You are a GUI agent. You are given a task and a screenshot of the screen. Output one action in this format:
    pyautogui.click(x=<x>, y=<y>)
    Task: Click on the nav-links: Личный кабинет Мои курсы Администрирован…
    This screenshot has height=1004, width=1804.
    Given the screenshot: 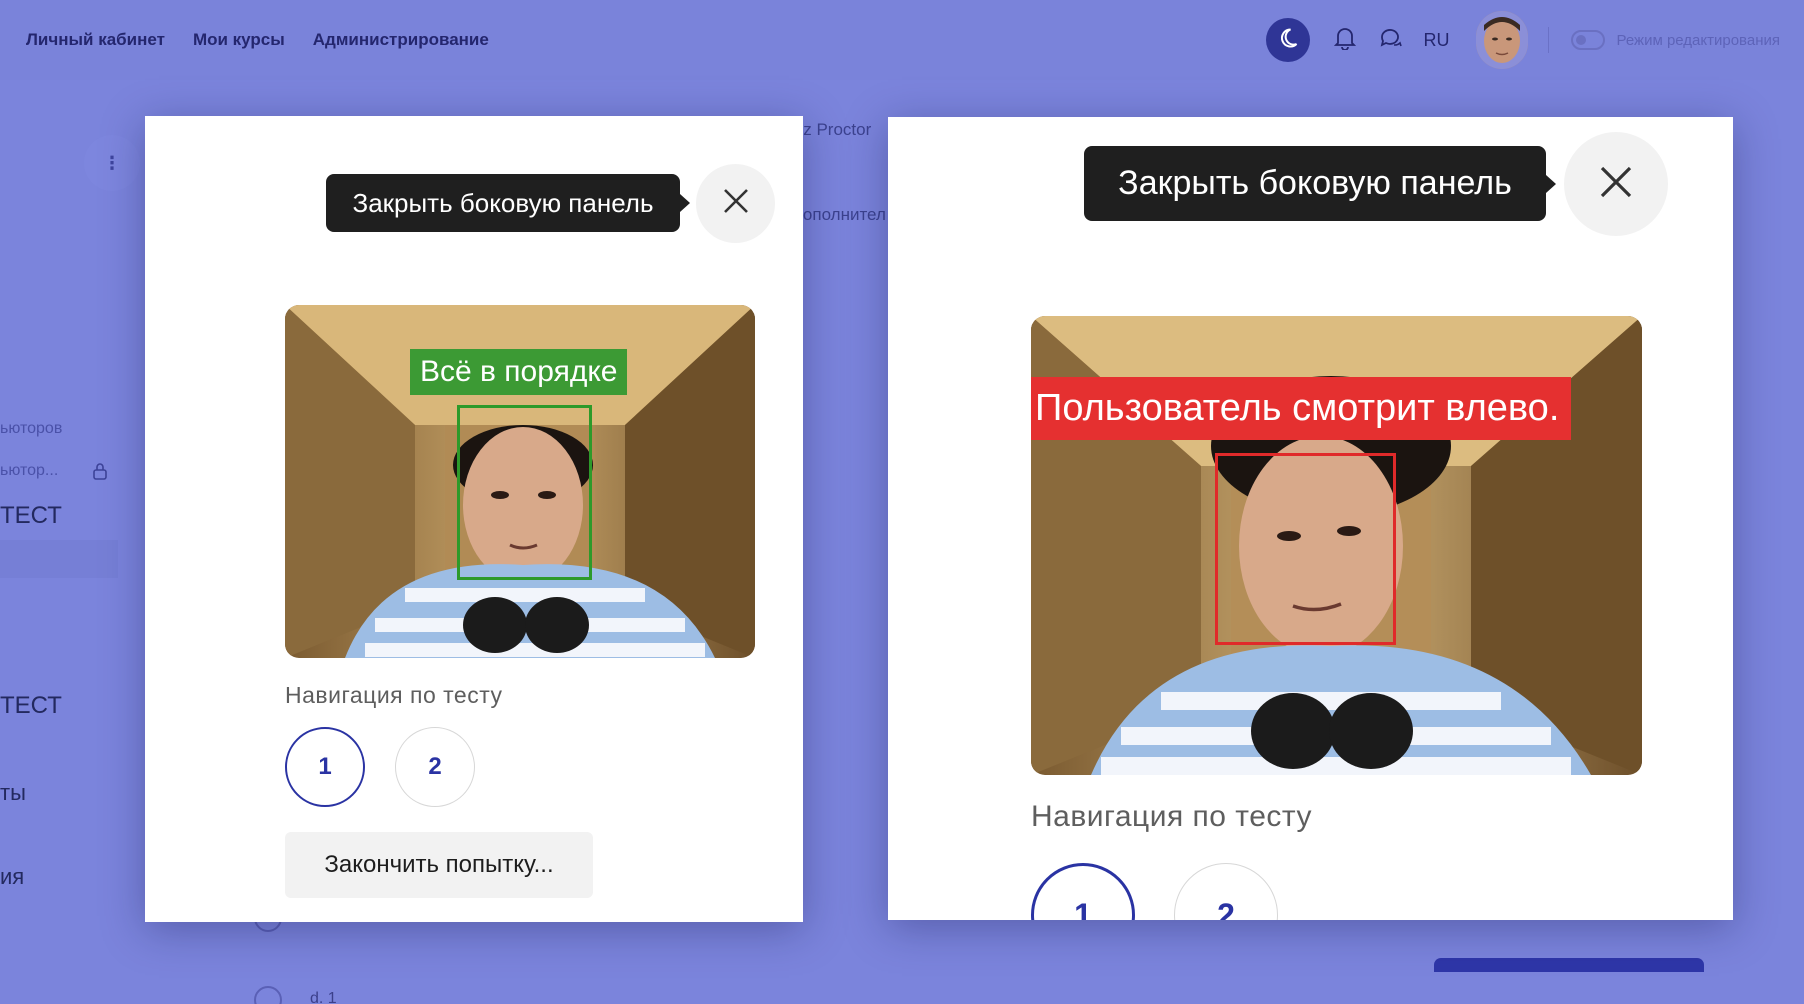 What is the action you would take?
    pyautogui.click(x=257, y=40)
    